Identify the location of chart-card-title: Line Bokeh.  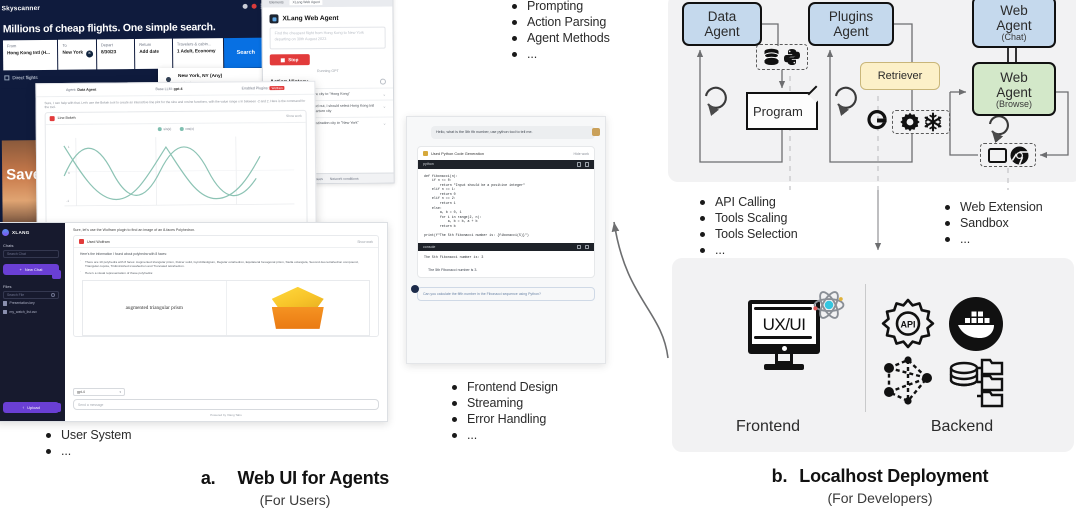
(66, 118).